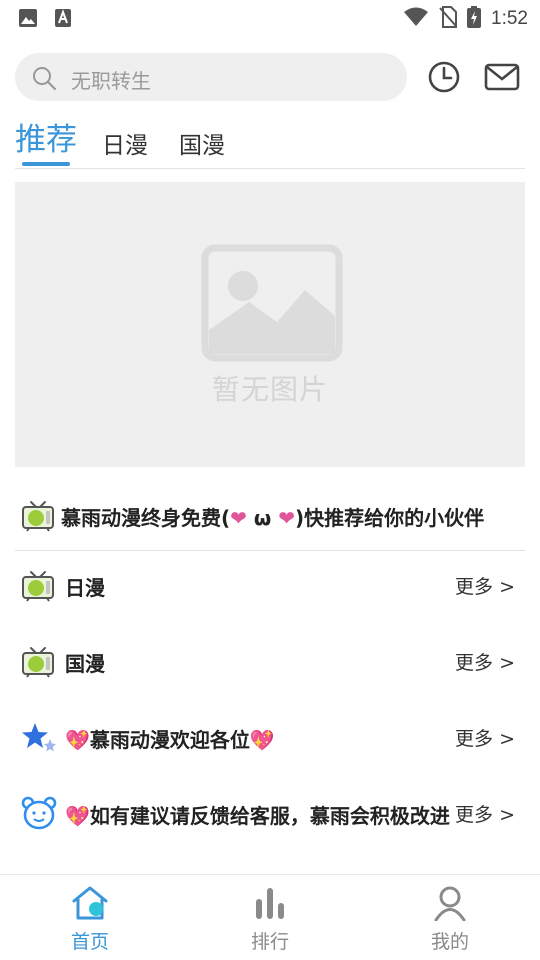 Image resolution: width=540 pixels, height=960 pixels. Describe the element at coordinates (416, 19) in the screenshot. I see `wifi-icon` at that location.